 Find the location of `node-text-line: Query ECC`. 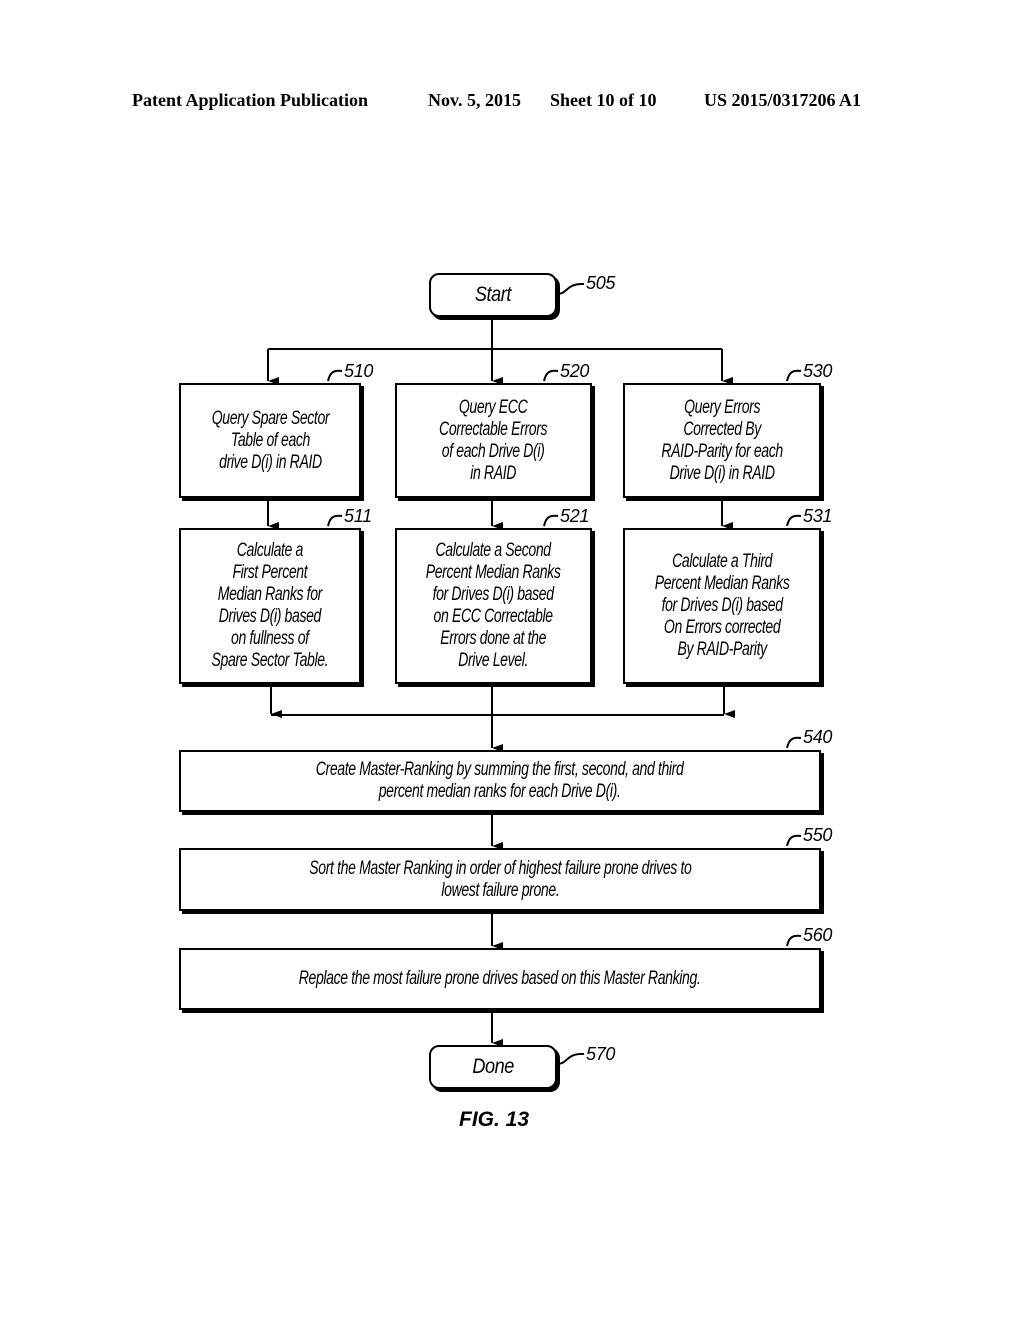

node-text-line: Query ECC is located at coordinates (493, 407).